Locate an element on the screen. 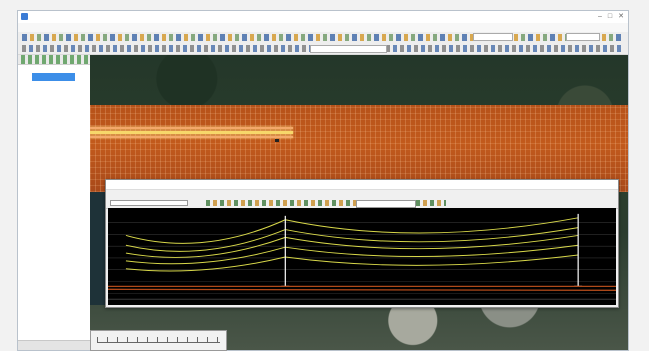 Image resolution: width=649 pixels, height=351 pixels. profile-title is located at coordinates (362, 185).